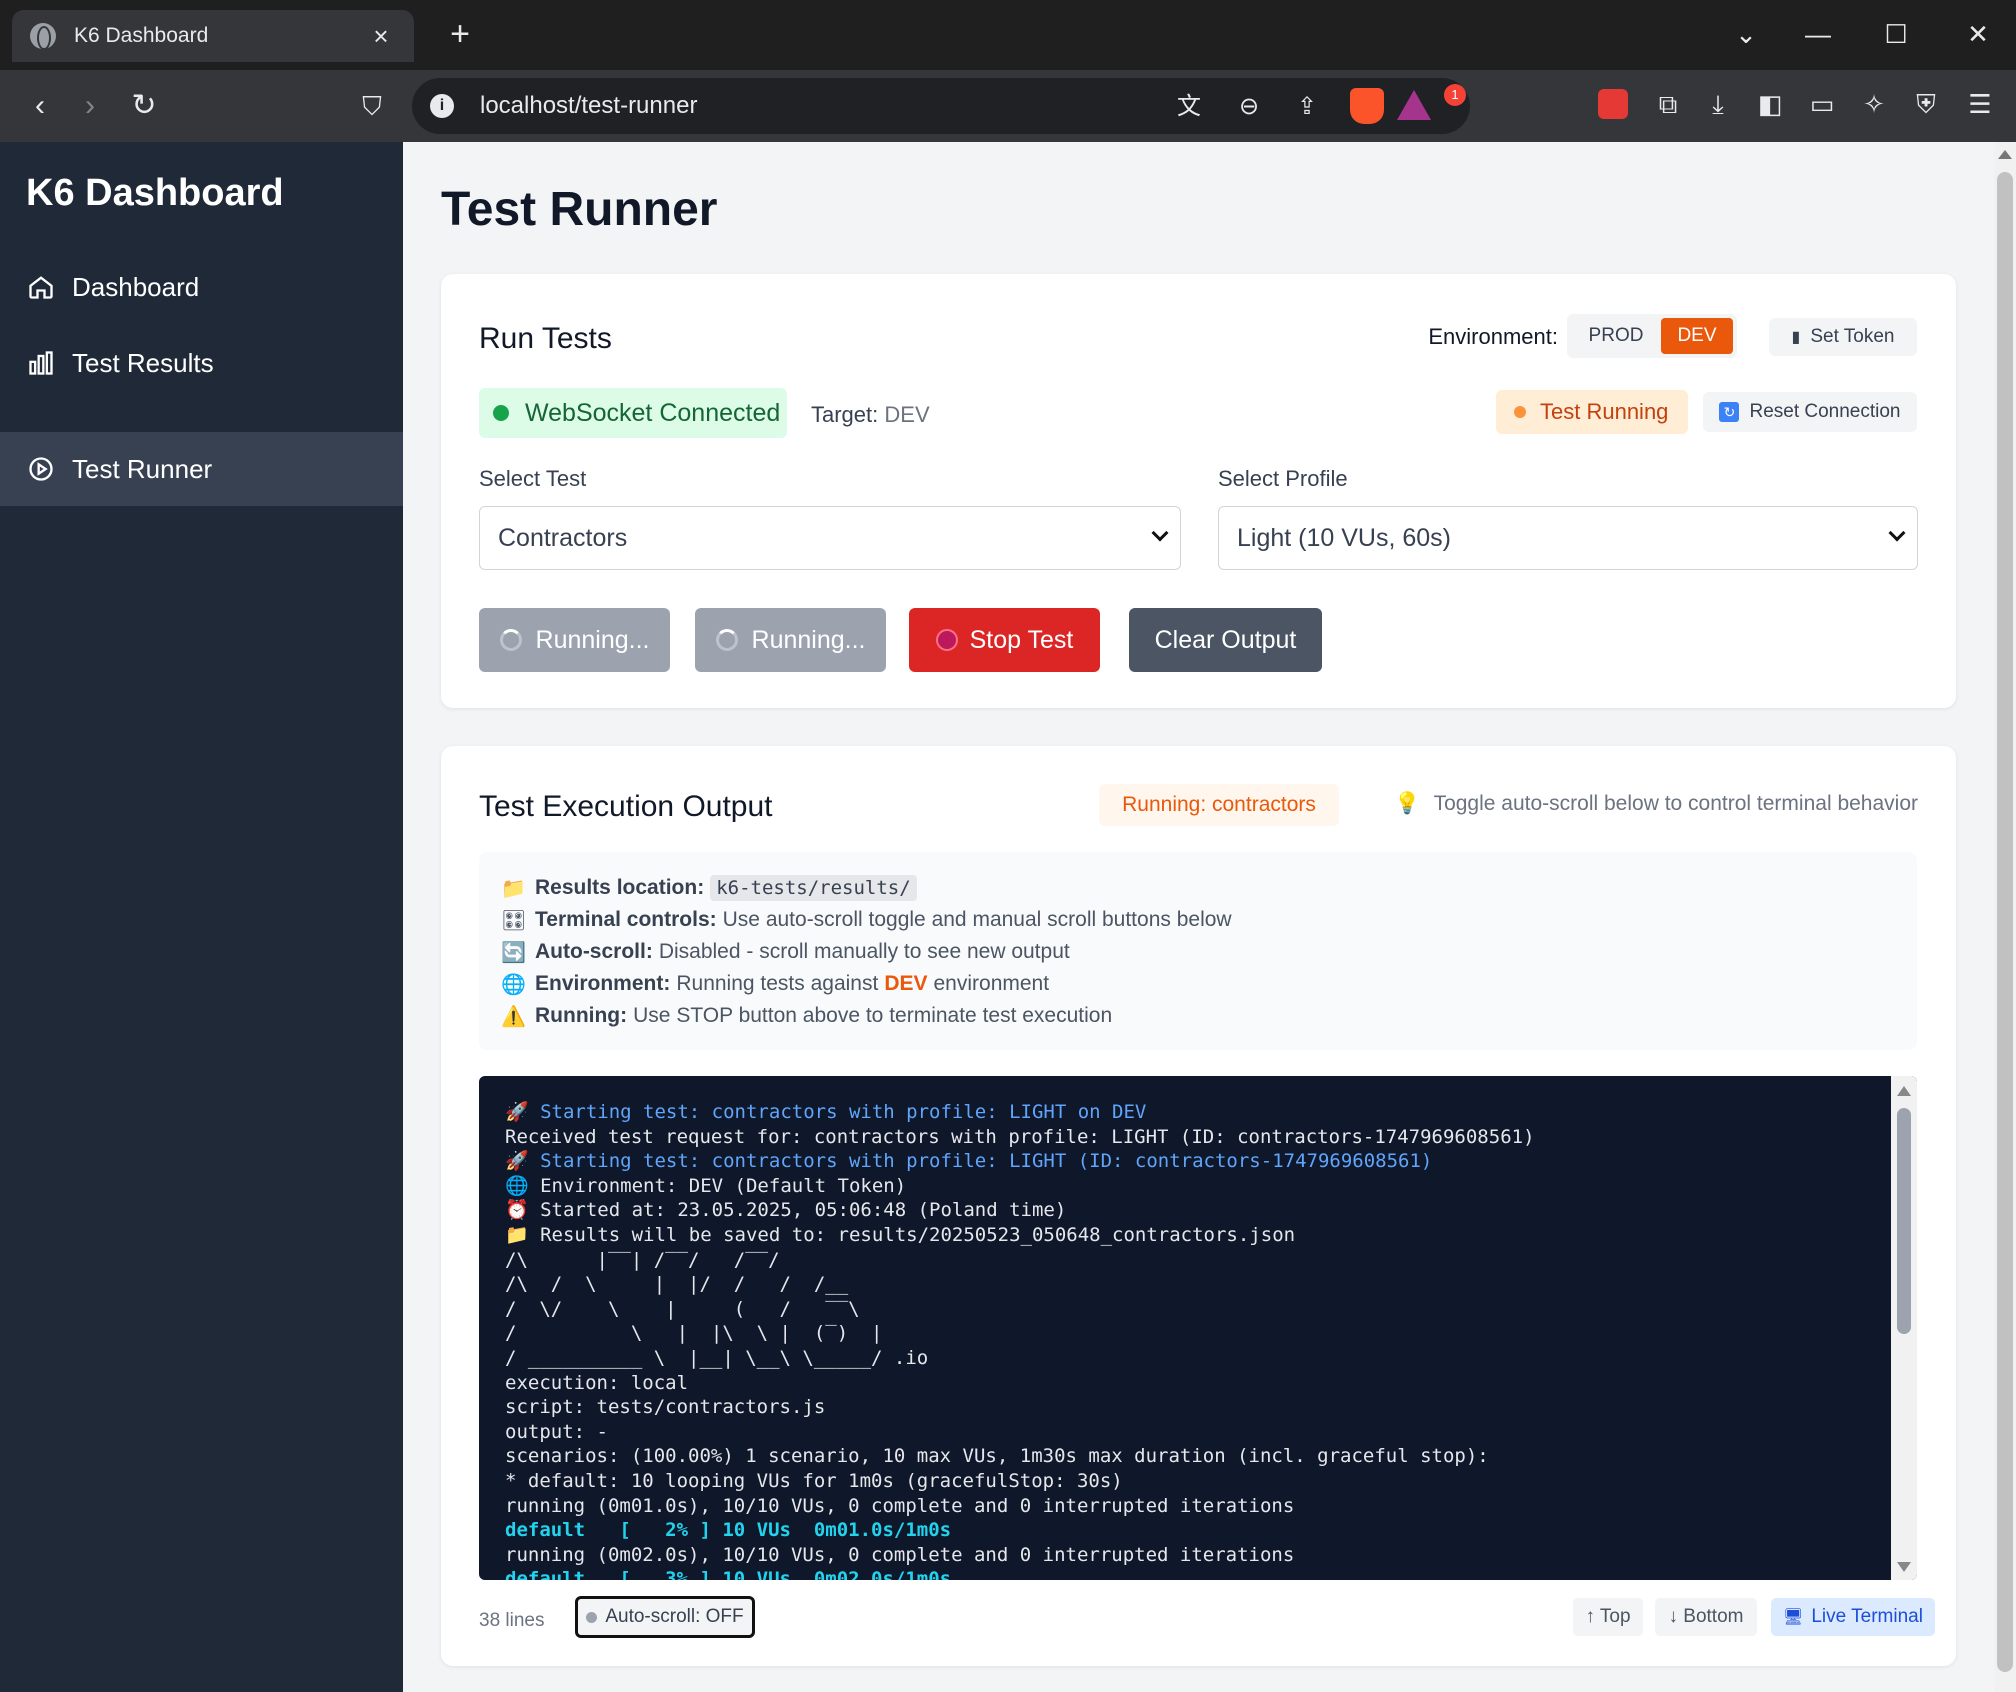 This screenshot has height=1692, width=2016. What do you see at coordinates (1904, 1221) in the screenshot?
I see `terminal-scroll-thumb` at bounding box center [1904, 1221].